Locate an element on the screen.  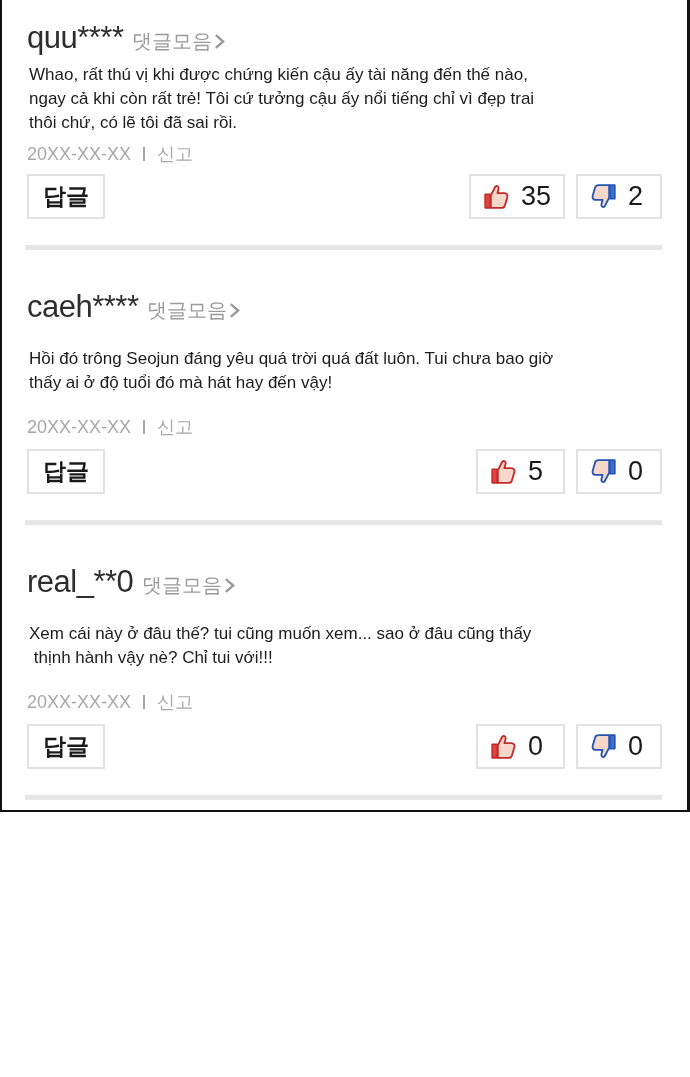
comment-text: Hồi đó trông Seojun đáng yêu quá trời quá đất luôn. Tui chưa bao giờ thấy ai ở độ tuổi đó mà hát hay đến vậy! is located at coordinates (291, 371).